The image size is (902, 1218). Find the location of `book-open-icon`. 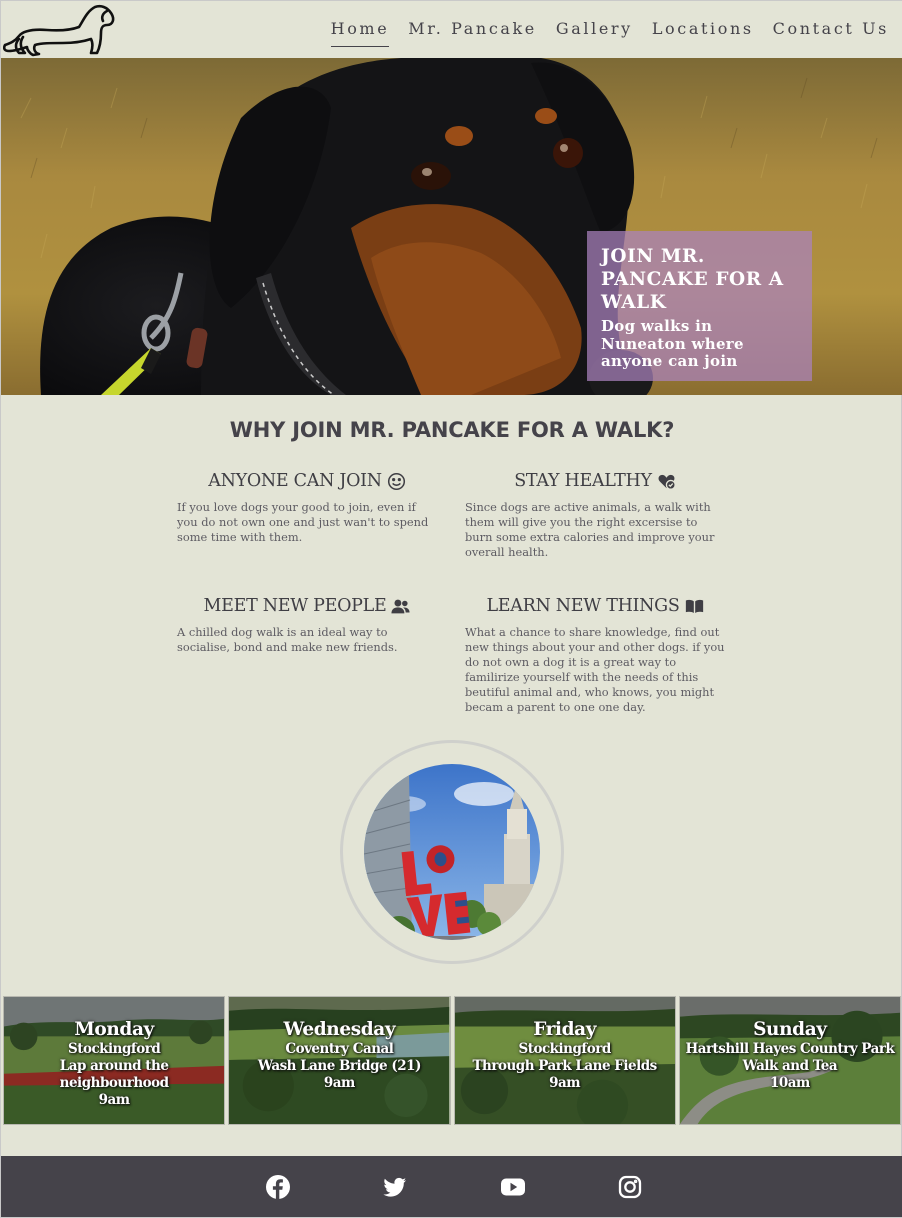

book-open-icon is located at coordinates (694, 606).